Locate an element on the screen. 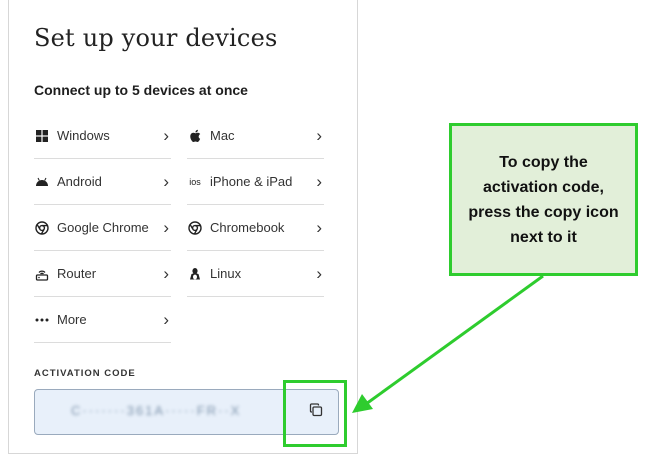 The width and height of the screenshot is (650, 468). annotation-arrow is located at coordinates (448, 343).